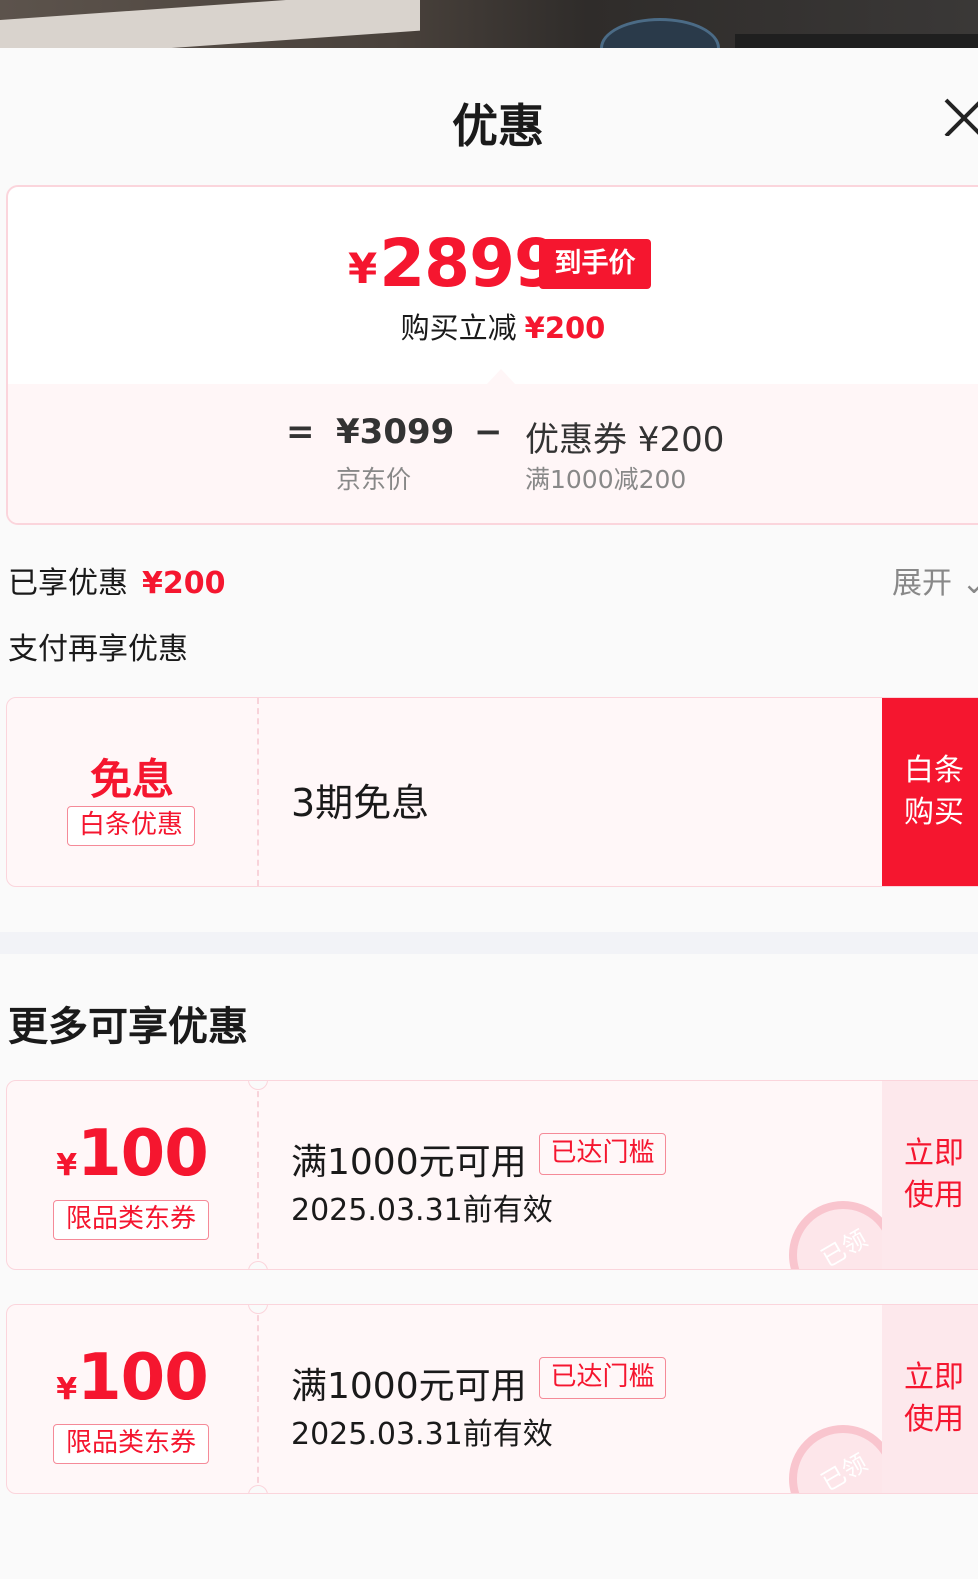  I want to click on reduce-amount: ¥200, so click(565, 328).